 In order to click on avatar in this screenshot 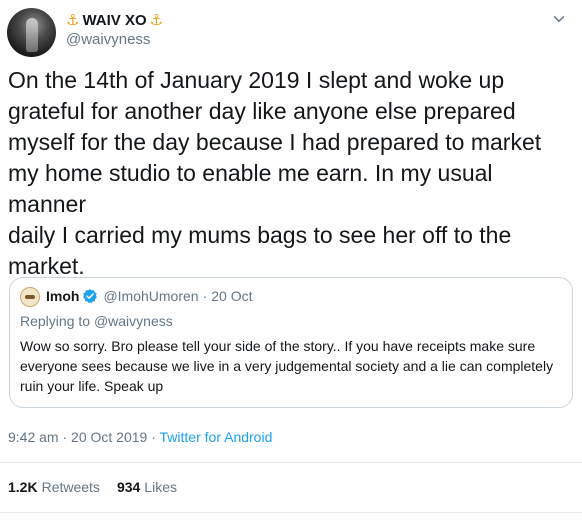, I will do `click(31, 32)`.